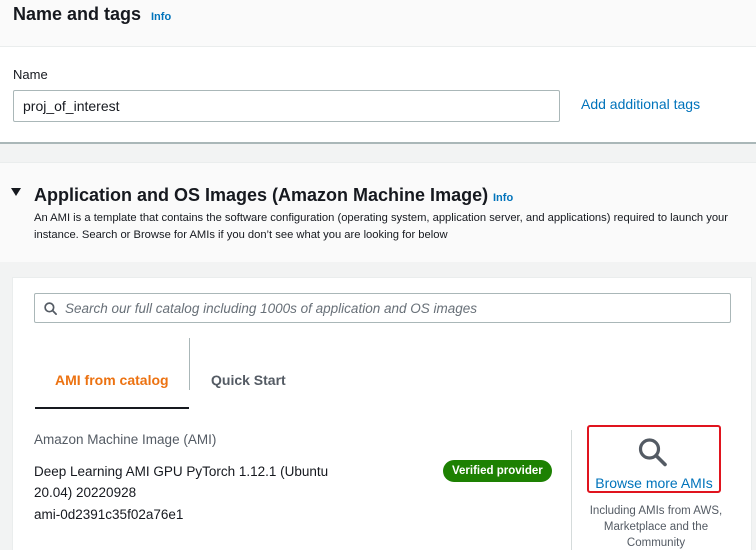 The height and width of the screenshot is (550, 756). Describe the element at coordinates (125, 439) in the screenshot. I see `ami-label: Amazon Machine Image (AMI)` at that location.